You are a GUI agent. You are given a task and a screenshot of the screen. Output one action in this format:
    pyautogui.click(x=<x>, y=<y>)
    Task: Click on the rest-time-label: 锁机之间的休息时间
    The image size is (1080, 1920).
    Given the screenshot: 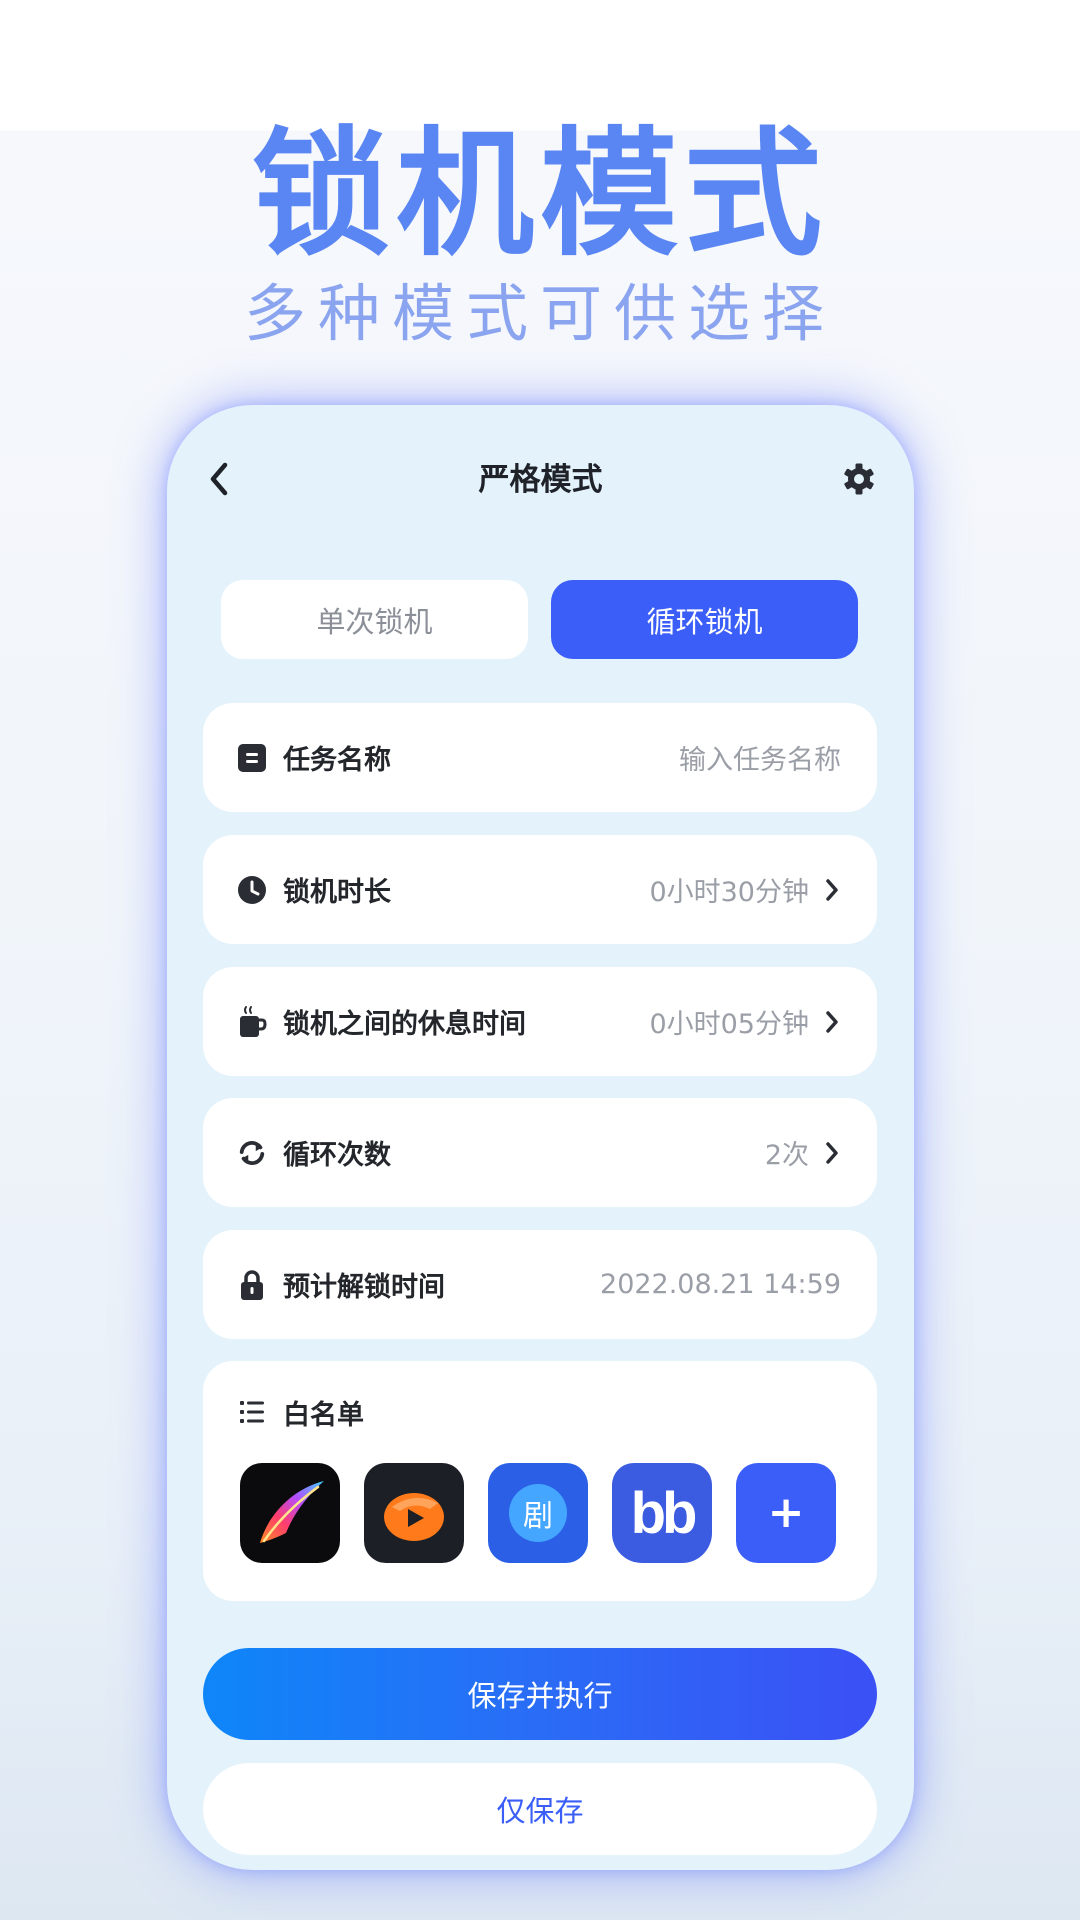 What is the action you would take?
    pyautogui.click(x=404, y=1024)
    